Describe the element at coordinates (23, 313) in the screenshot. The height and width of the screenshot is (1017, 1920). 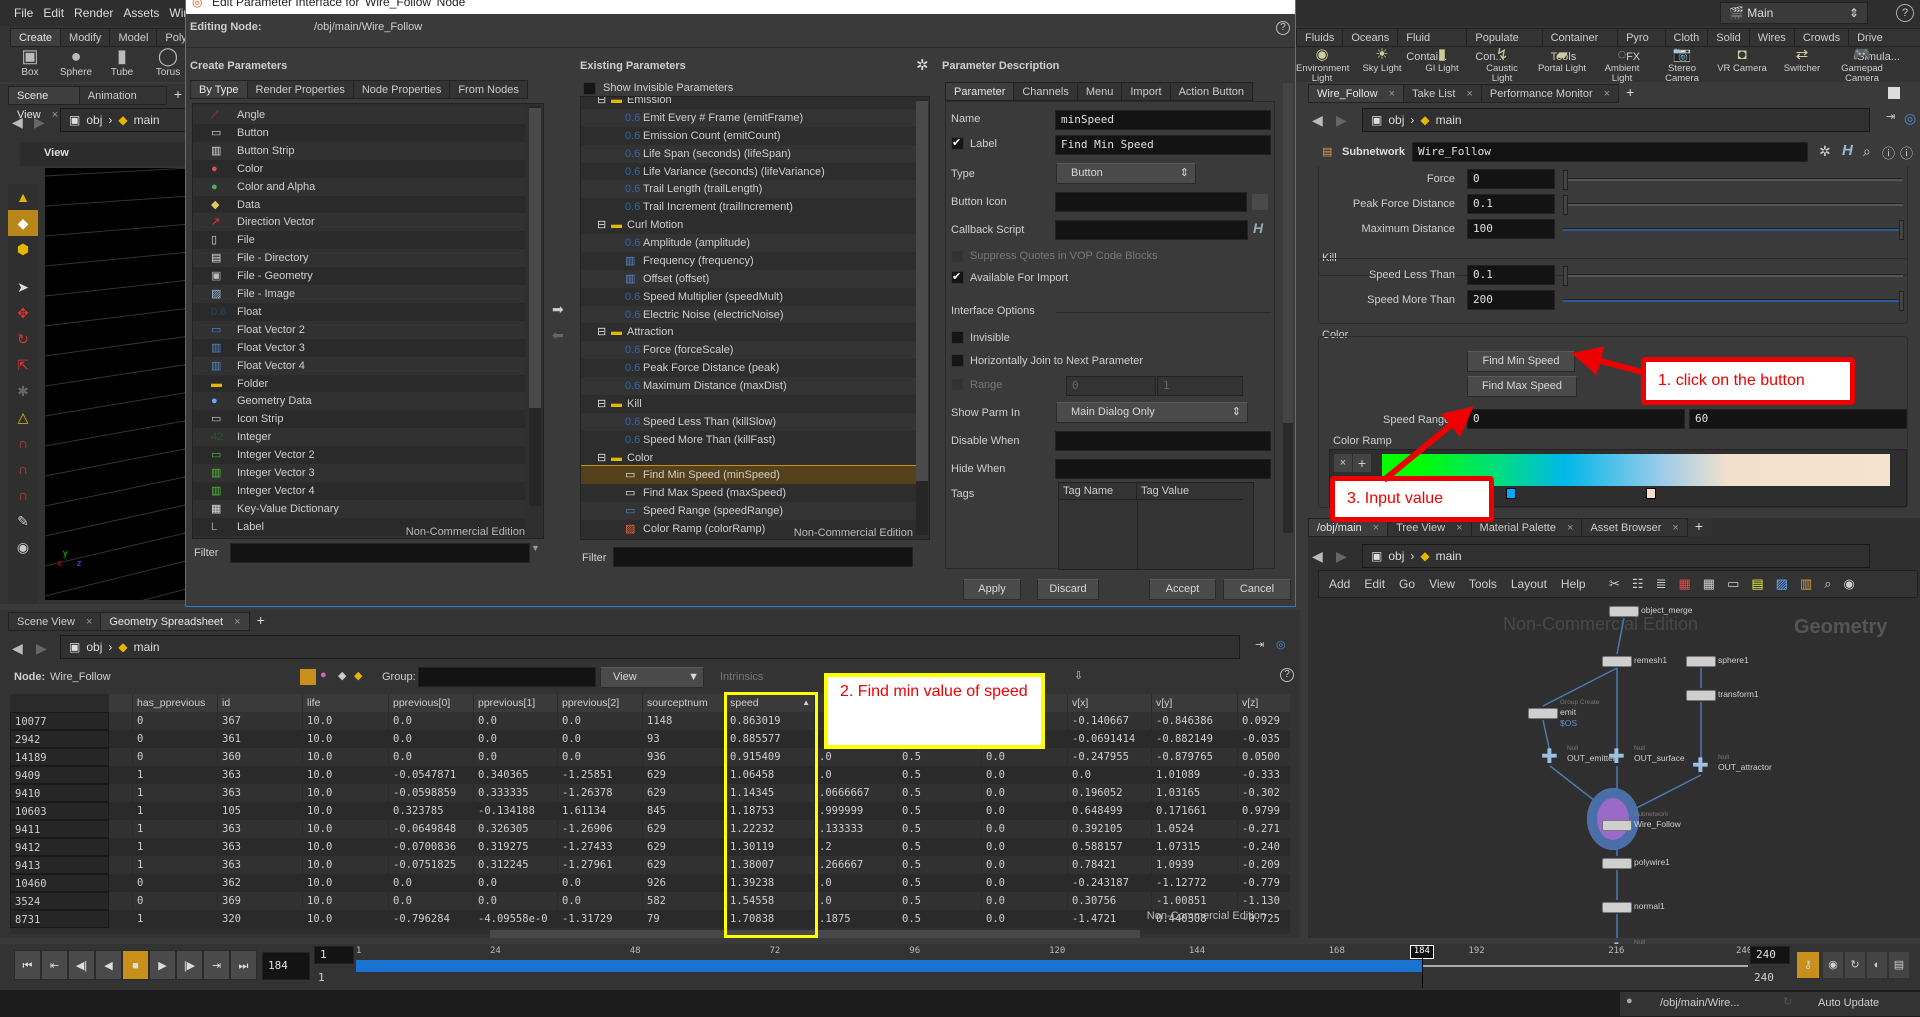
I see `move-icon: ✥` at that location.